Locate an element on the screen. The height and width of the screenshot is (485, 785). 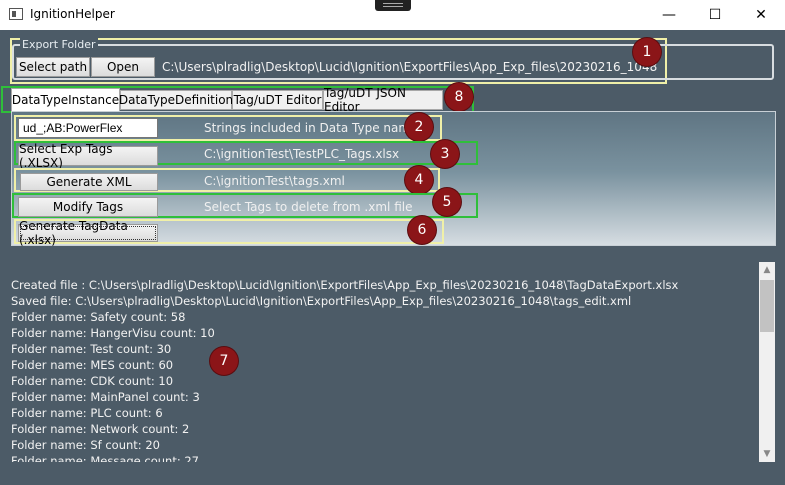
scroll-down-icon: ▼ is located at coordinates (767, 454).